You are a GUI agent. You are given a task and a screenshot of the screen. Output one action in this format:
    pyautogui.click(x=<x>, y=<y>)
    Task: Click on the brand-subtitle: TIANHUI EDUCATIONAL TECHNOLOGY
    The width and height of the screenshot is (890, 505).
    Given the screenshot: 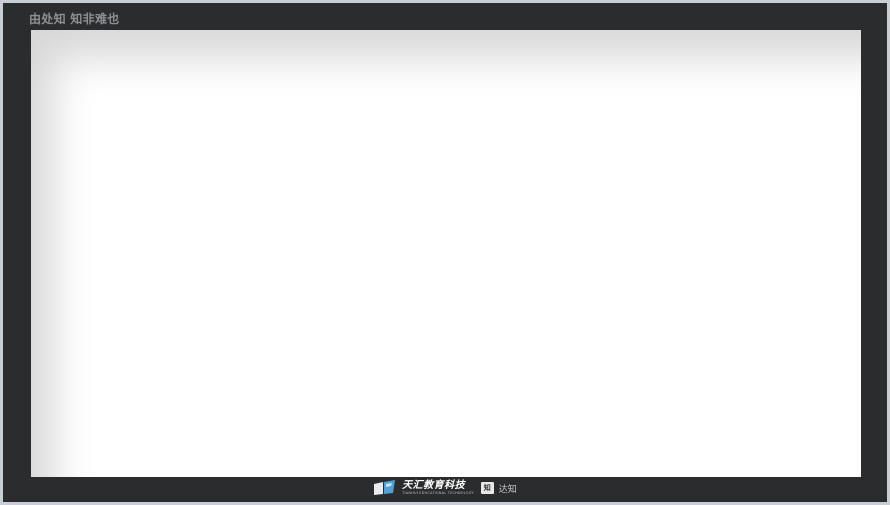 What is the action you would take?
    pyautogui.click(x=438, y=492)
    